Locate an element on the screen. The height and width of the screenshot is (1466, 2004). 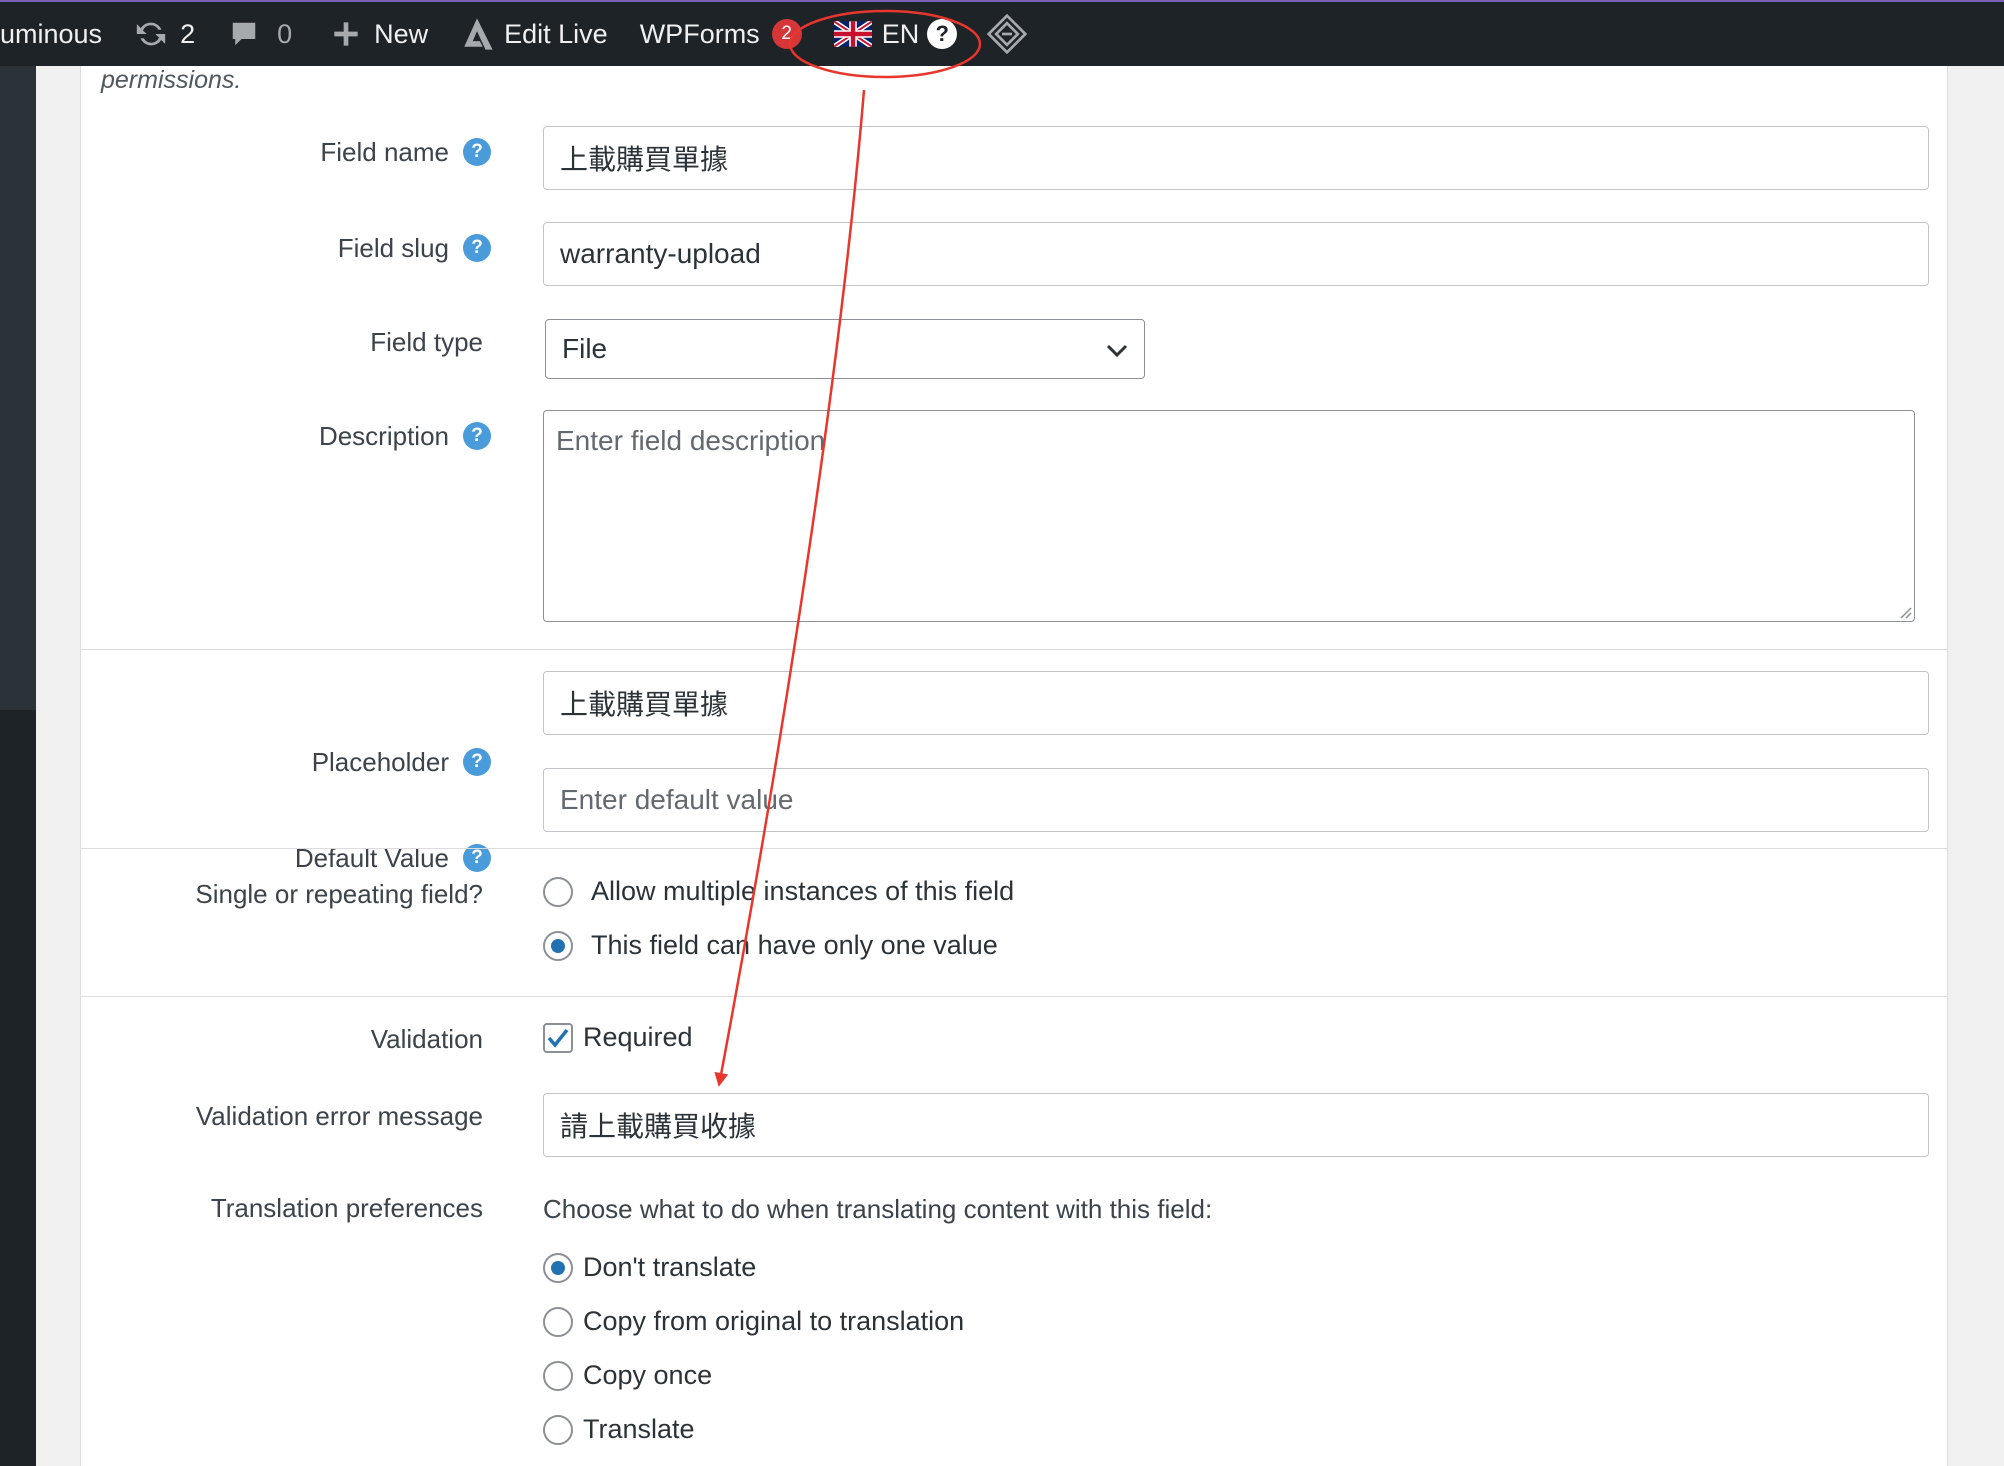
translation-option-copy-once: Copy once is located at coordinates (627, 1375).